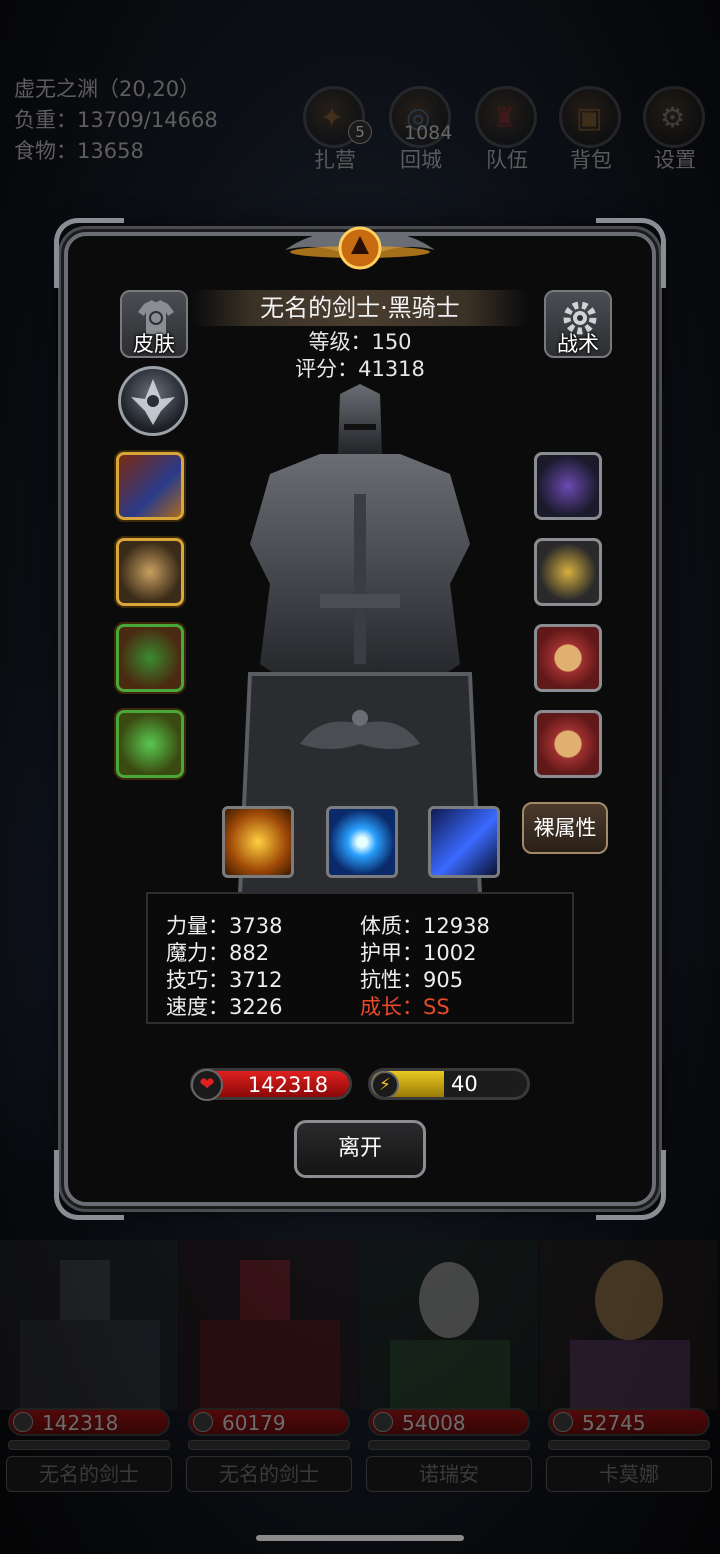 The height and width of the screenshot is (1554, 720). I want to click on heart-icon: ❤, so click(207, 1085).